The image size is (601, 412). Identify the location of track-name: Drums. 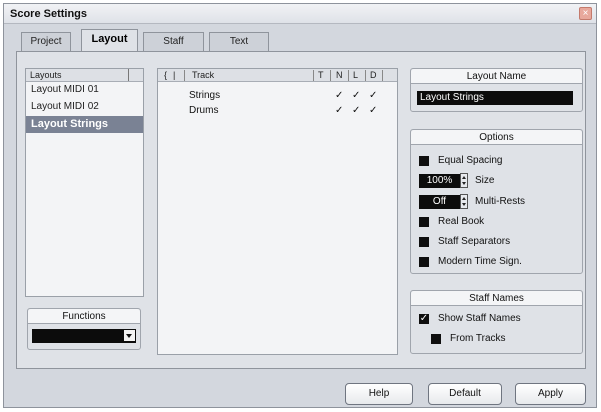
(204, 110).